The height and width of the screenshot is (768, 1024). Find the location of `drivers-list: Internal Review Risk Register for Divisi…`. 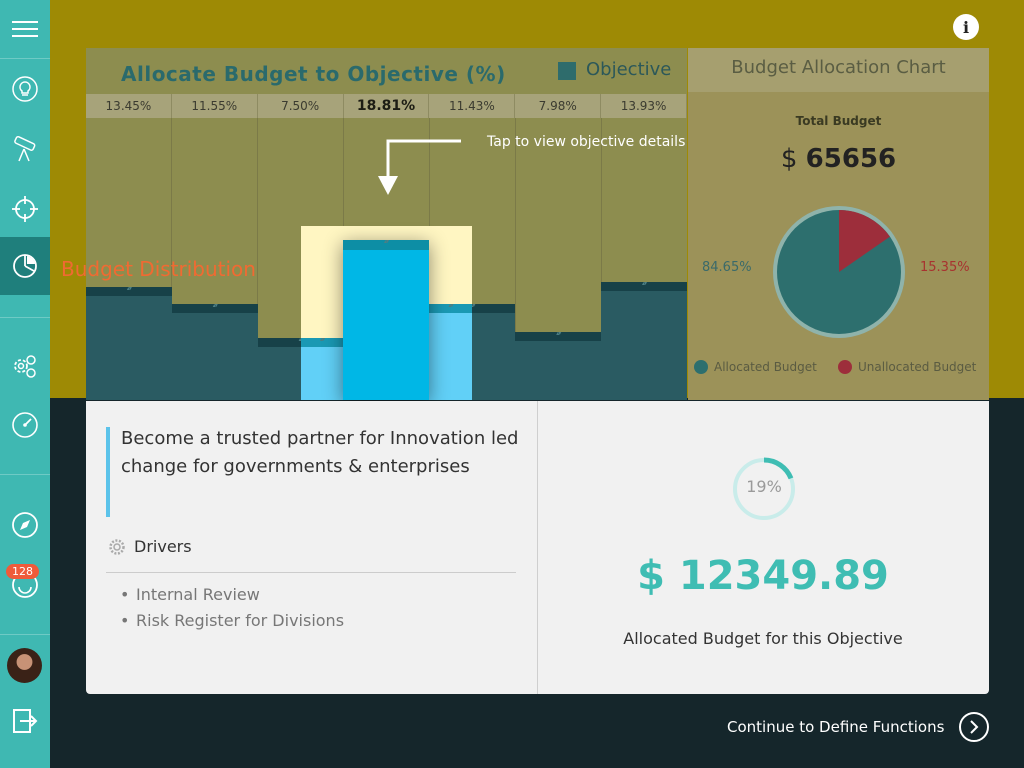

drivers-list: Internal Review Risk Register for Divisi… is located at coordinates (232, 608).